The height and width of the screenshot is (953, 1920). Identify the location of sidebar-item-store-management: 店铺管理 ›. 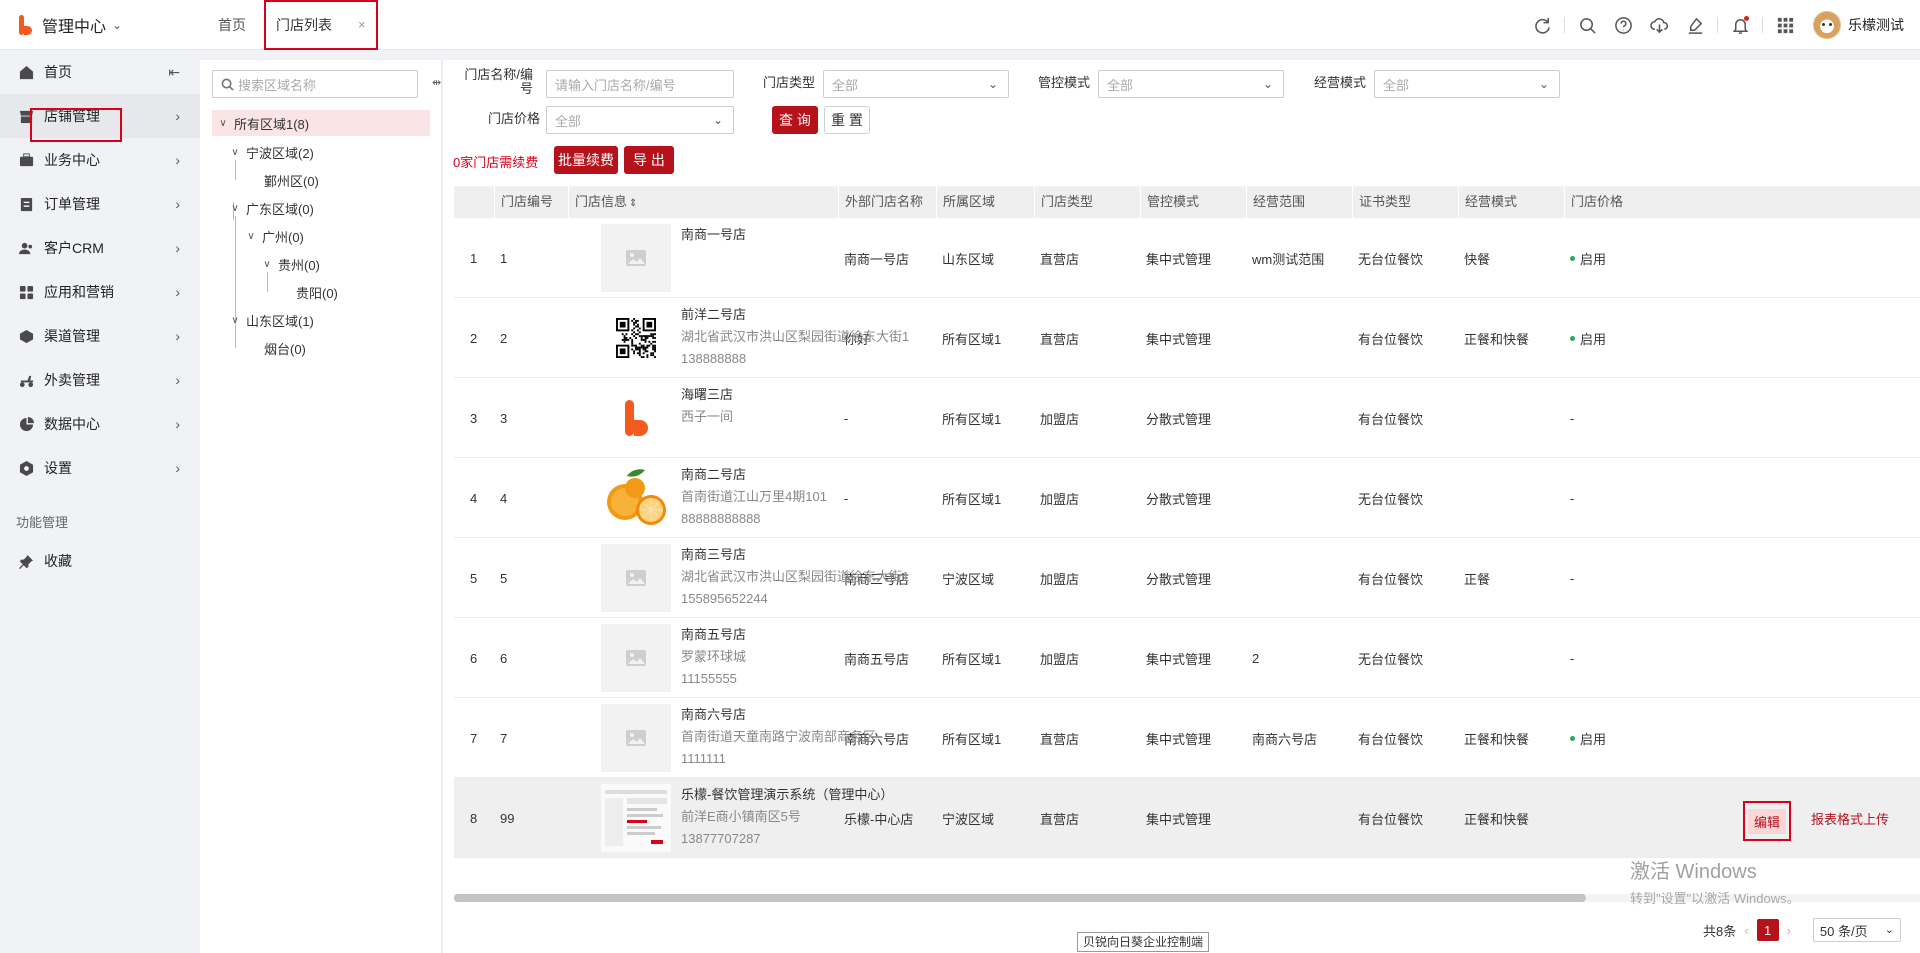
(100, 116).